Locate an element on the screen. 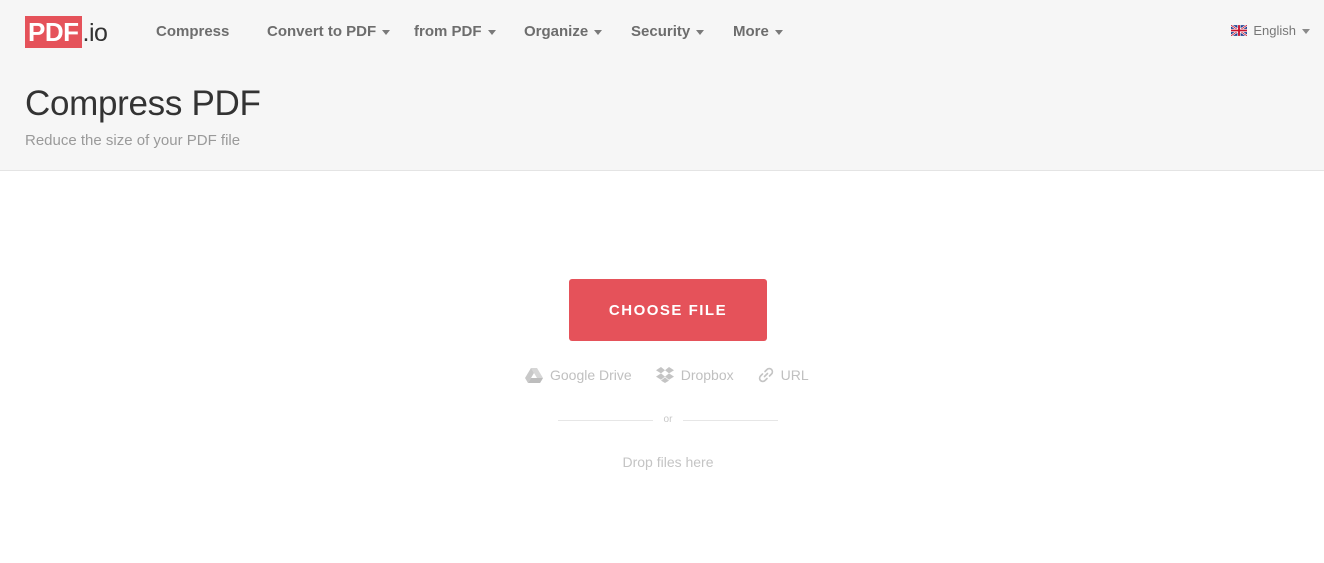 Image resolution: width=1324 pixels, height=563 pixels. logo-brand: PDF is located at coordinates (53, 32).